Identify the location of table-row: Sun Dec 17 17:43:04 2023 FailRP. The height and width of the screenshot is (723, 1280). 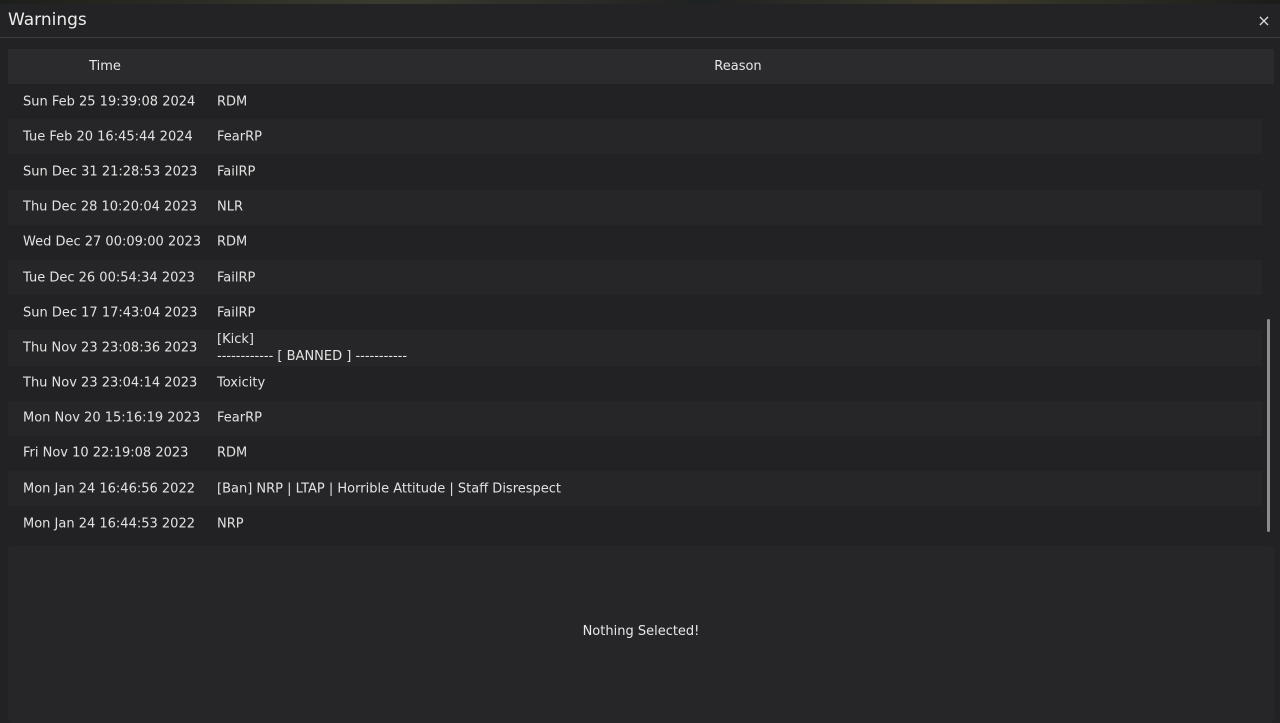
(635, 313).